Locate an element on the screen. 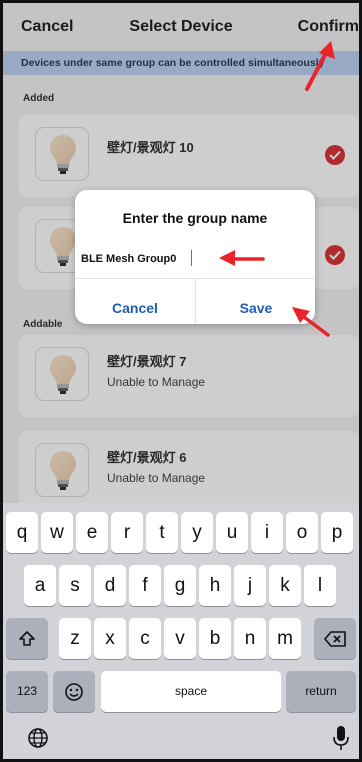 This screenshot has height=762, width=362. key-z: z is located at coordinates (75, 638).